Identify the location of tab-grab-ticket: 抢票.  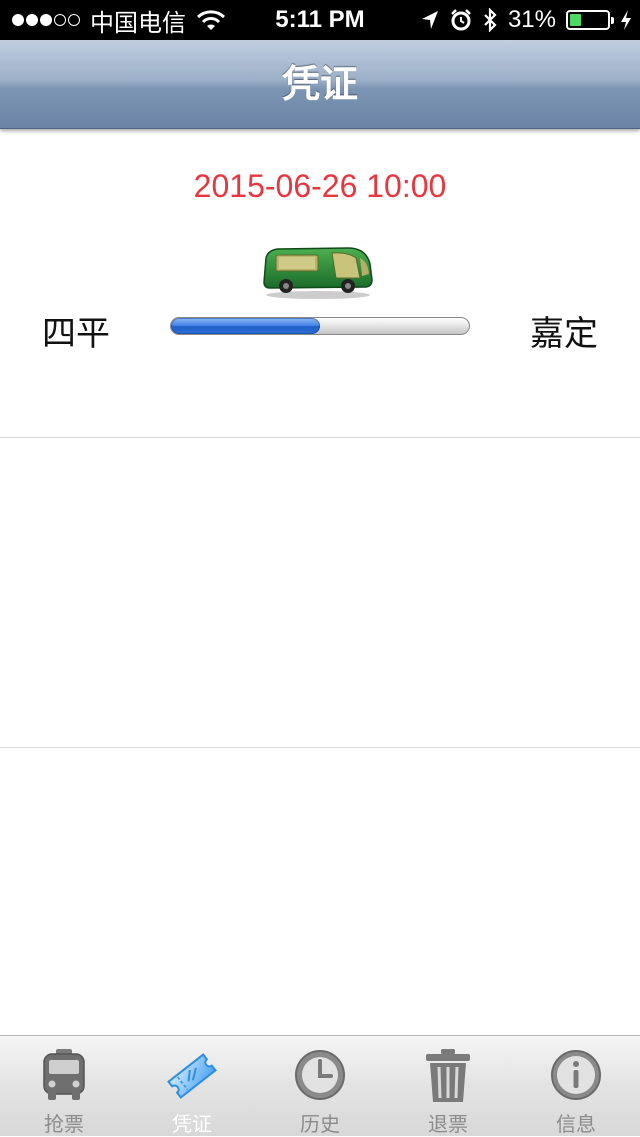
(64, 1086).